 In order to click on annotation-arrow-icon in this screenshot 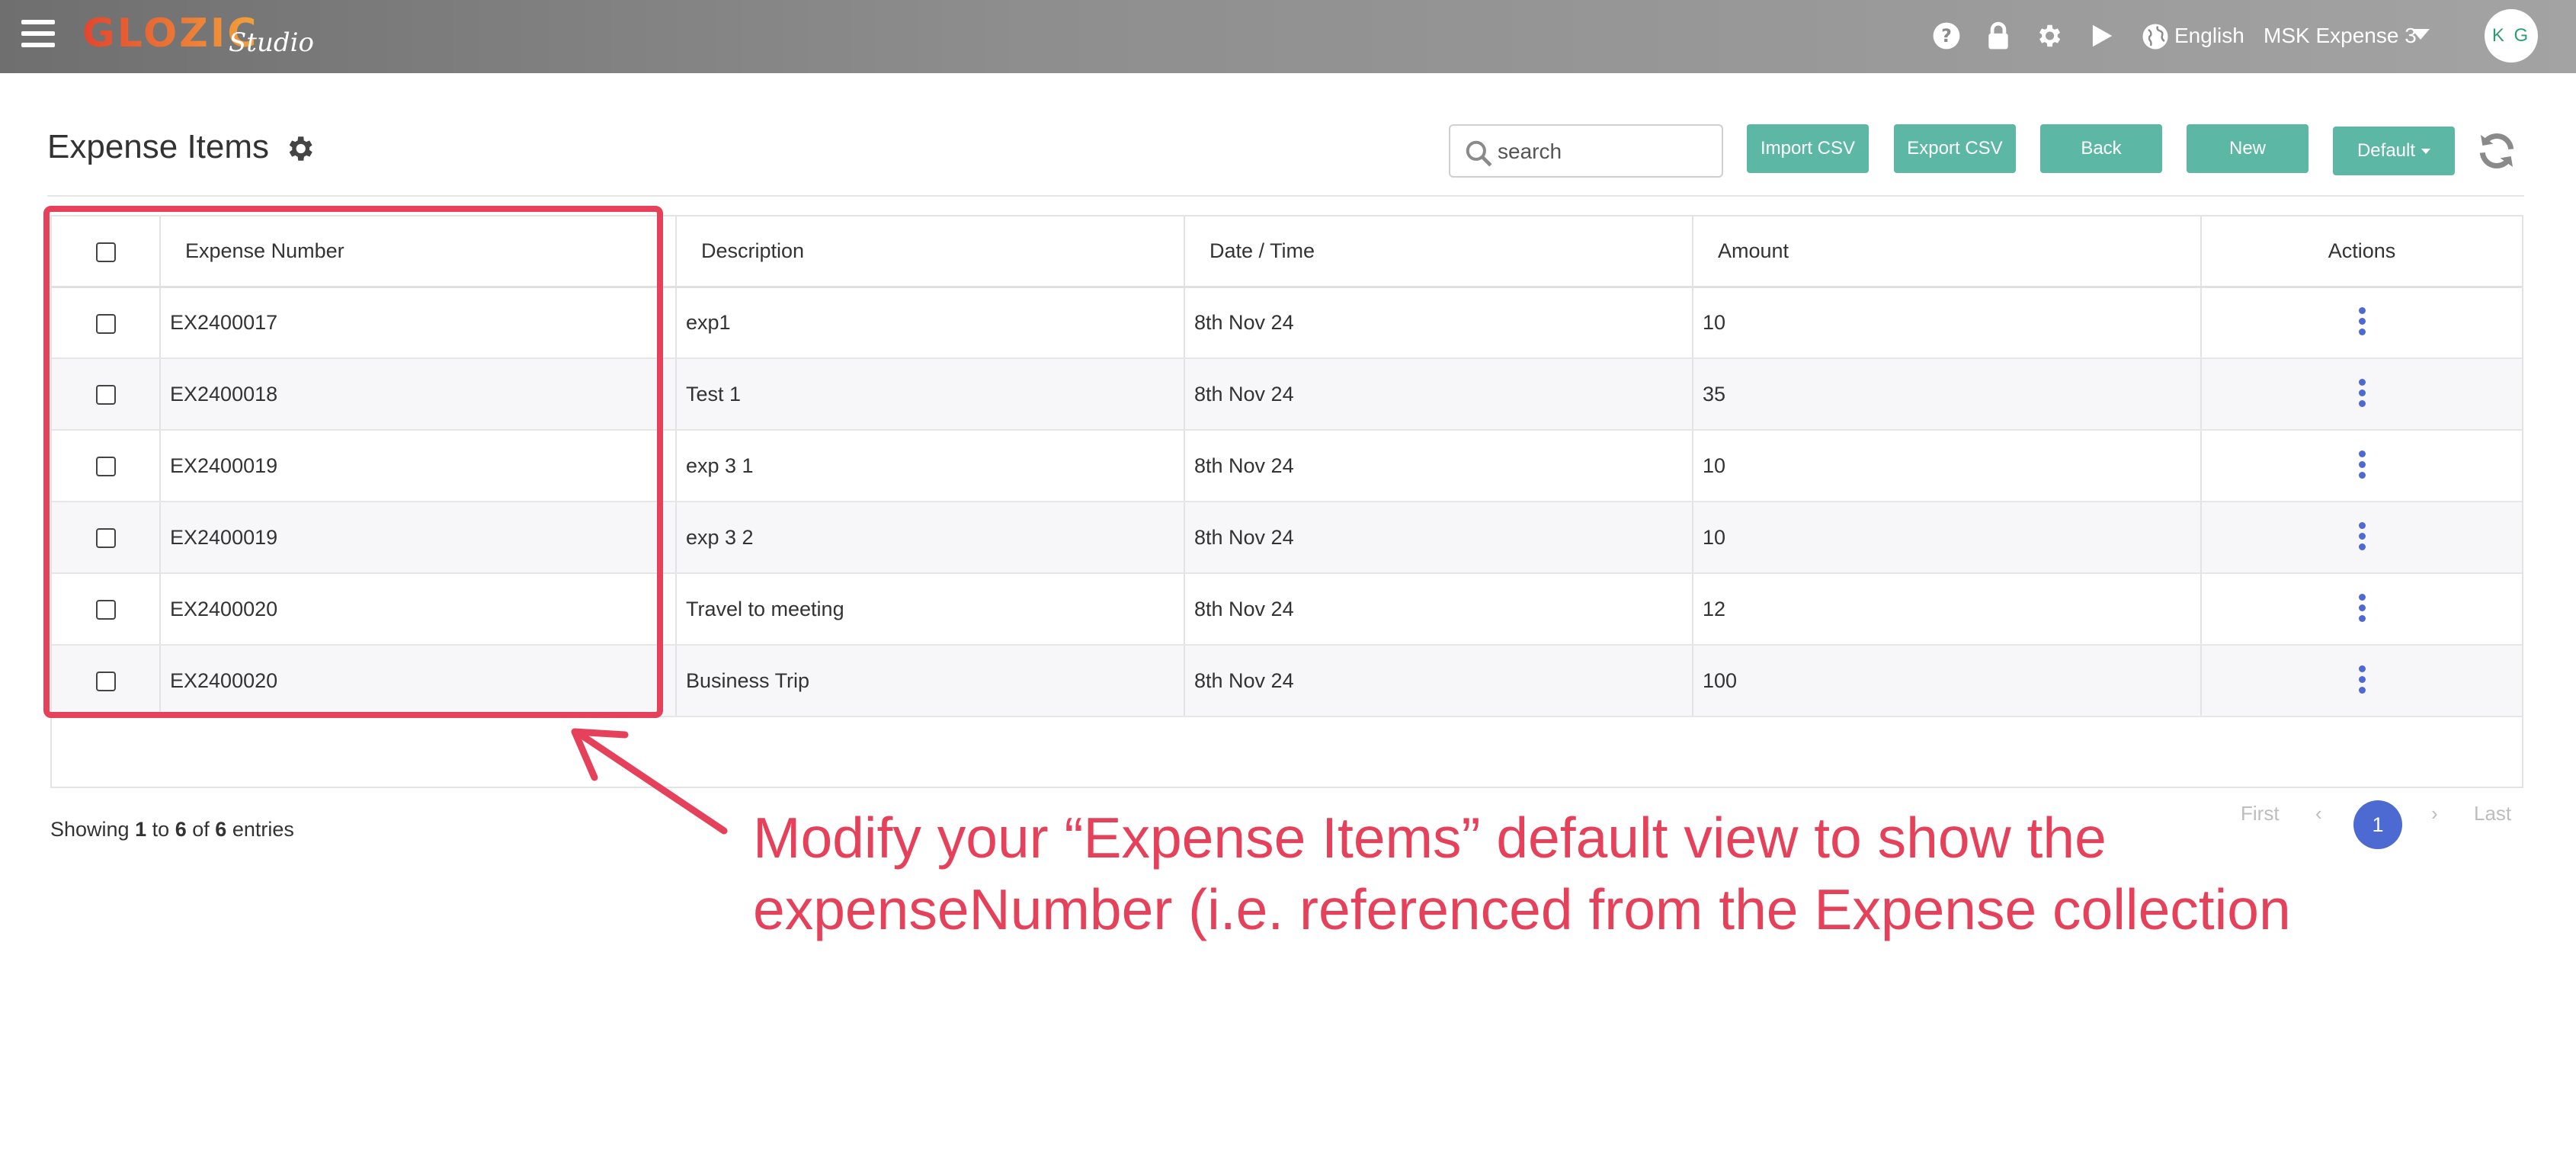, I will do `click(649, 781)`.